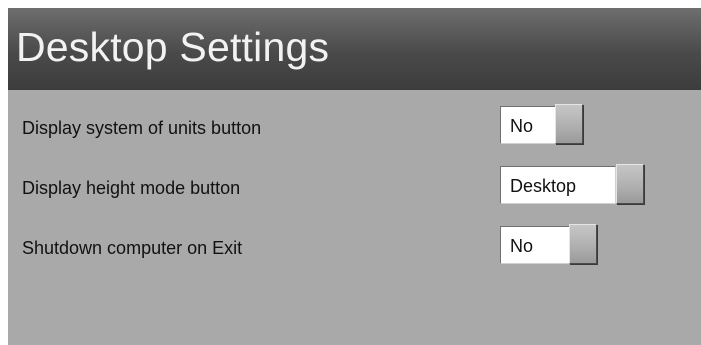  I want to click on setting-row-shutdown-on-exit: Shutdown computer on Exit No, so click(354, 245).